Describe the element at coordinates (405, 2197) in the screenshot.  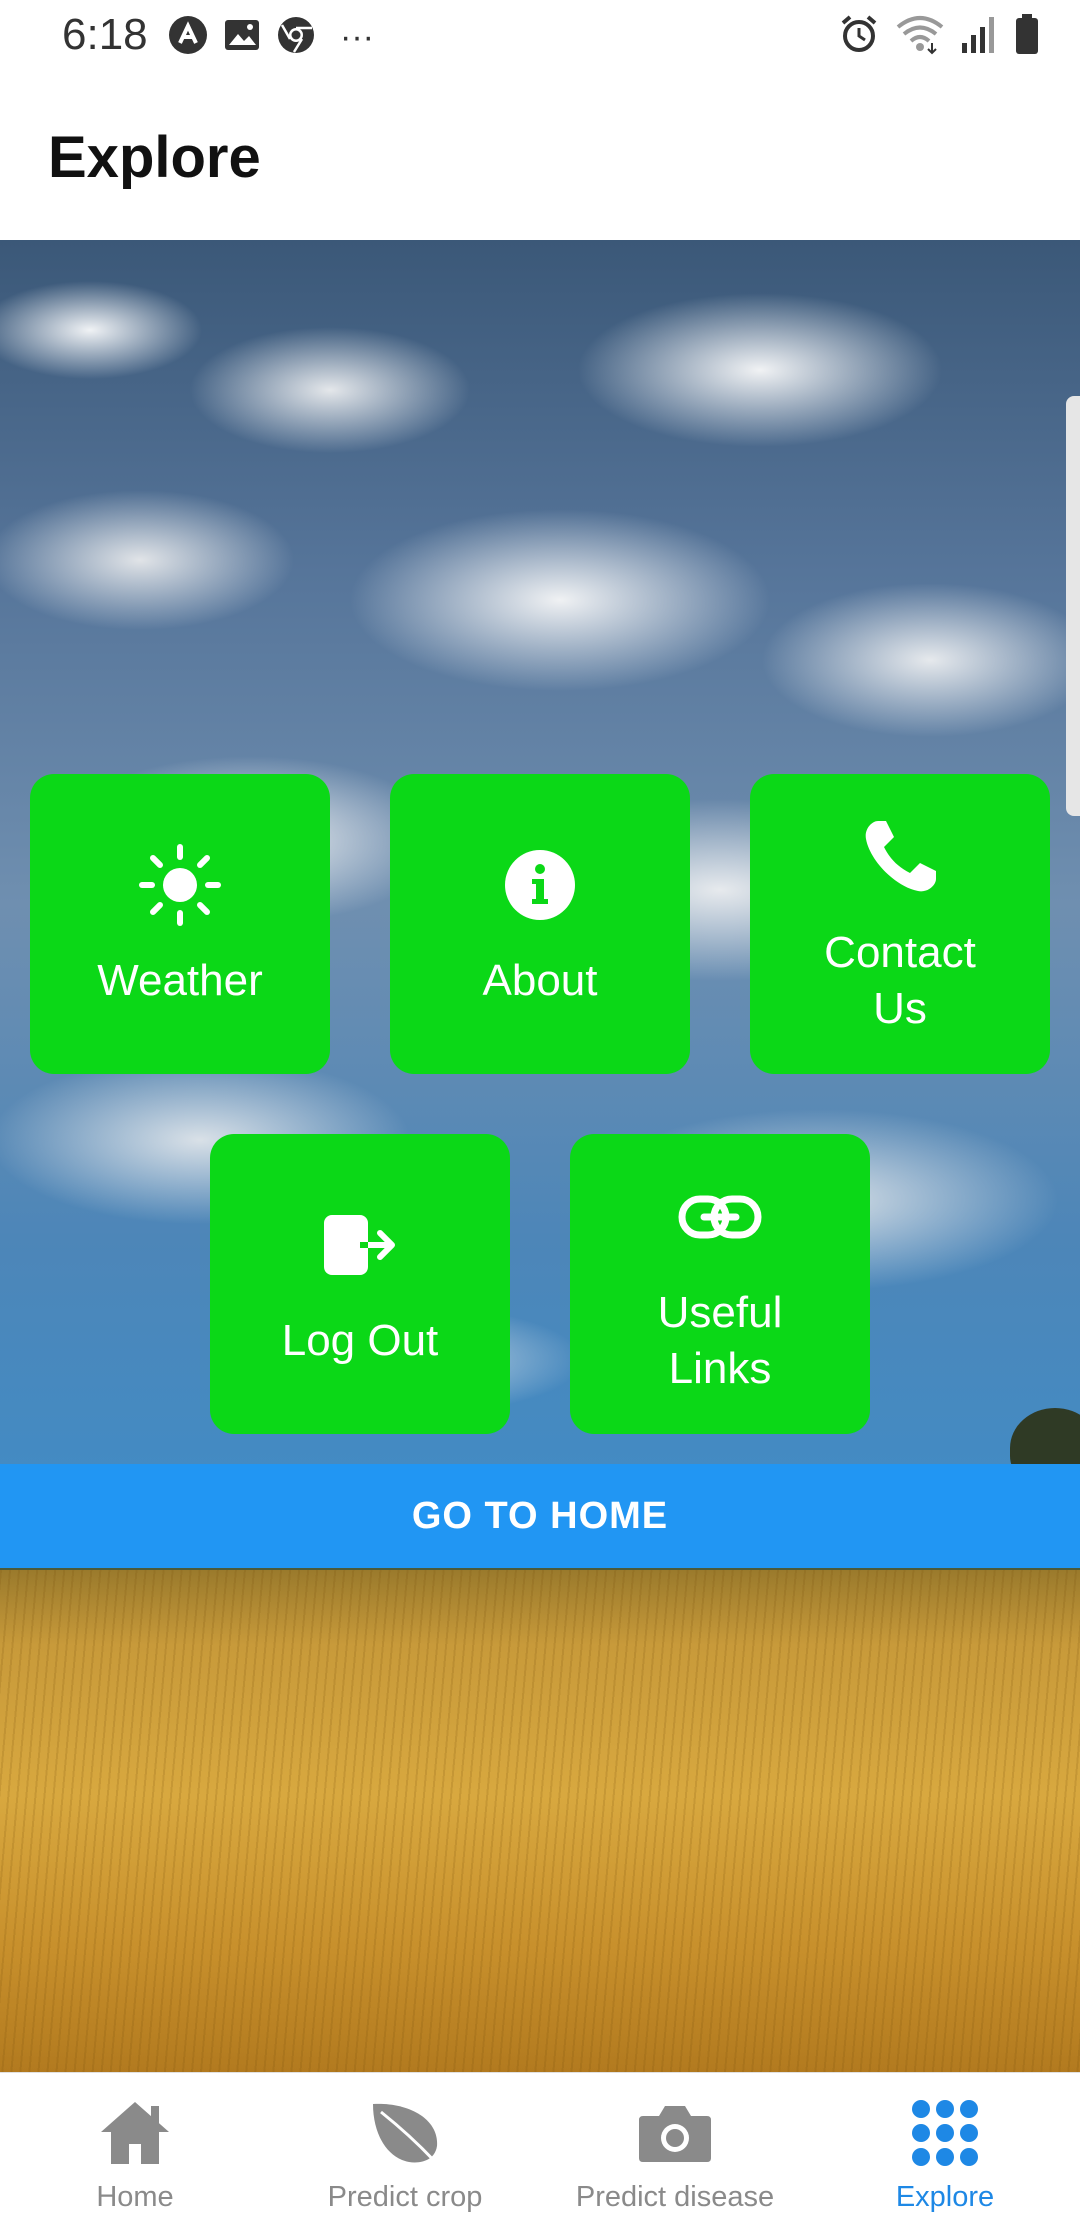
I see `nav-label-predict-crop: Predict crop` at that location.